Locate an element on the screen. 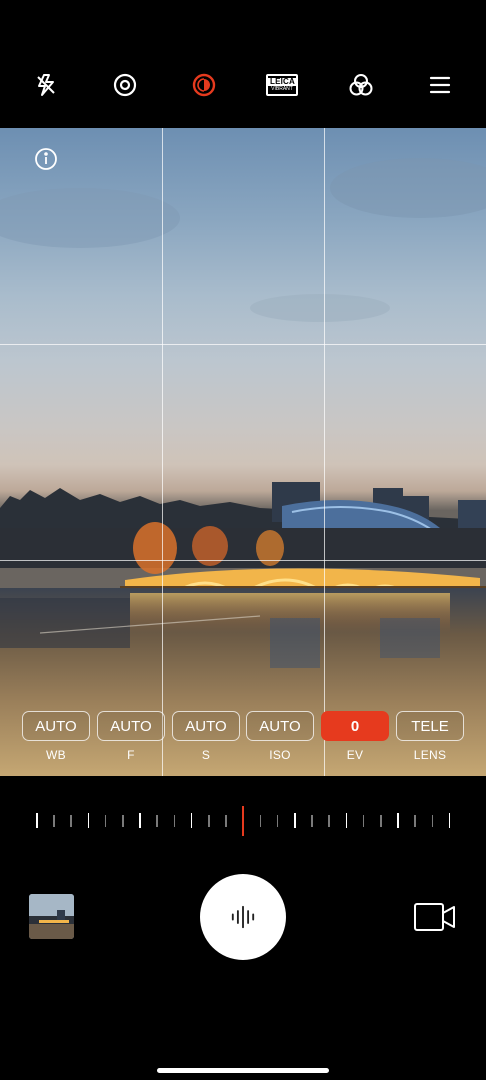  shutter-speed-setting: AUTO S is located at coordinates (206, 736).